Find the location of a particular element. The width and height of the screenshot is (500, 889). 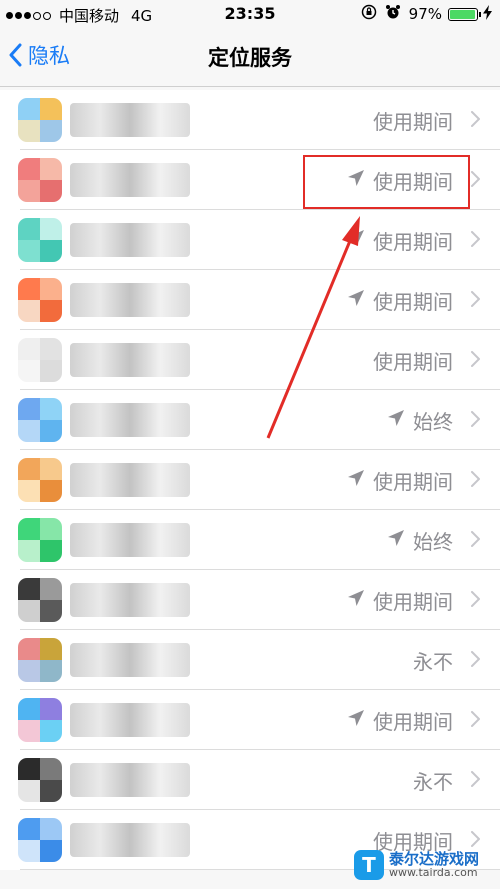

watermark-name: 泰尔达游戏网 is located at coordinates (434, 858).